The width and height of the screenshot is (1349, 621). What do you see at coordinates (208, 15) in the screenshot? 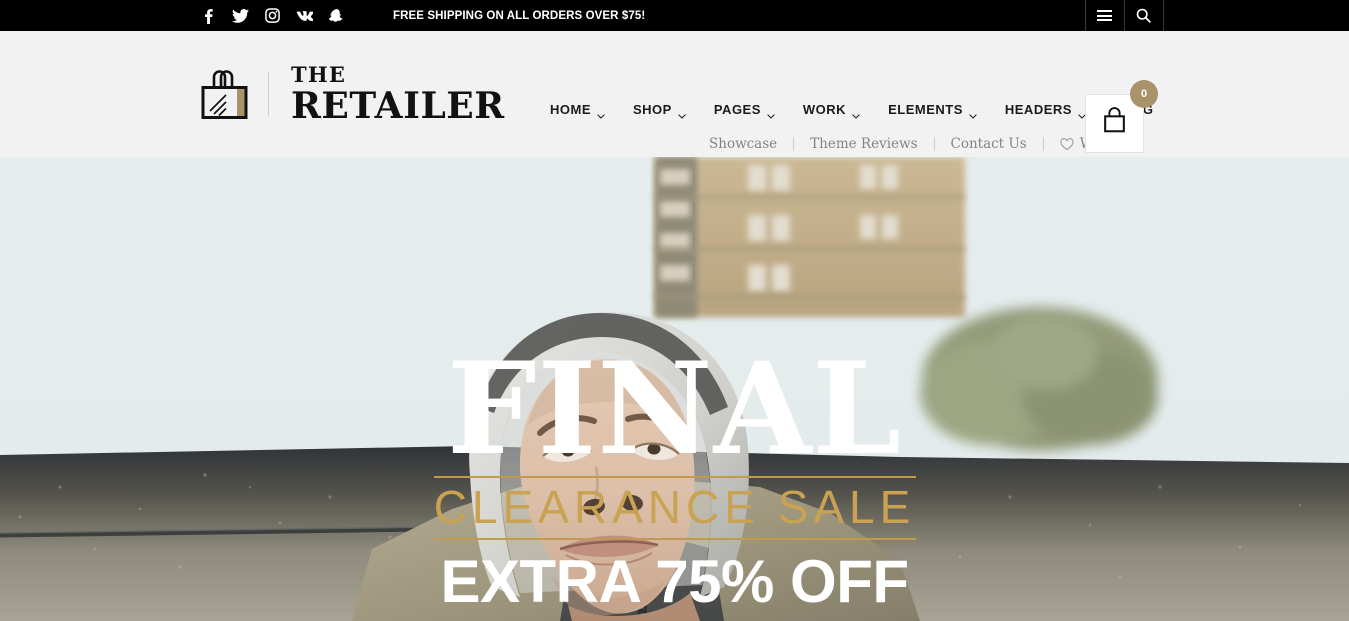
I see `facebook-icon` at bounding box center [208, 15].